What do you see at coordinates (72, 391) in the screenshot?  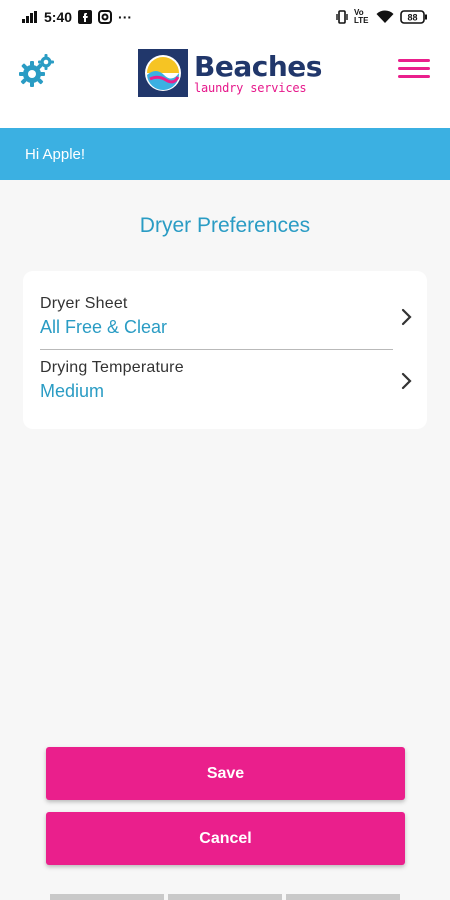 I see `pref-value: Medium` at bounding box center [72, 391].